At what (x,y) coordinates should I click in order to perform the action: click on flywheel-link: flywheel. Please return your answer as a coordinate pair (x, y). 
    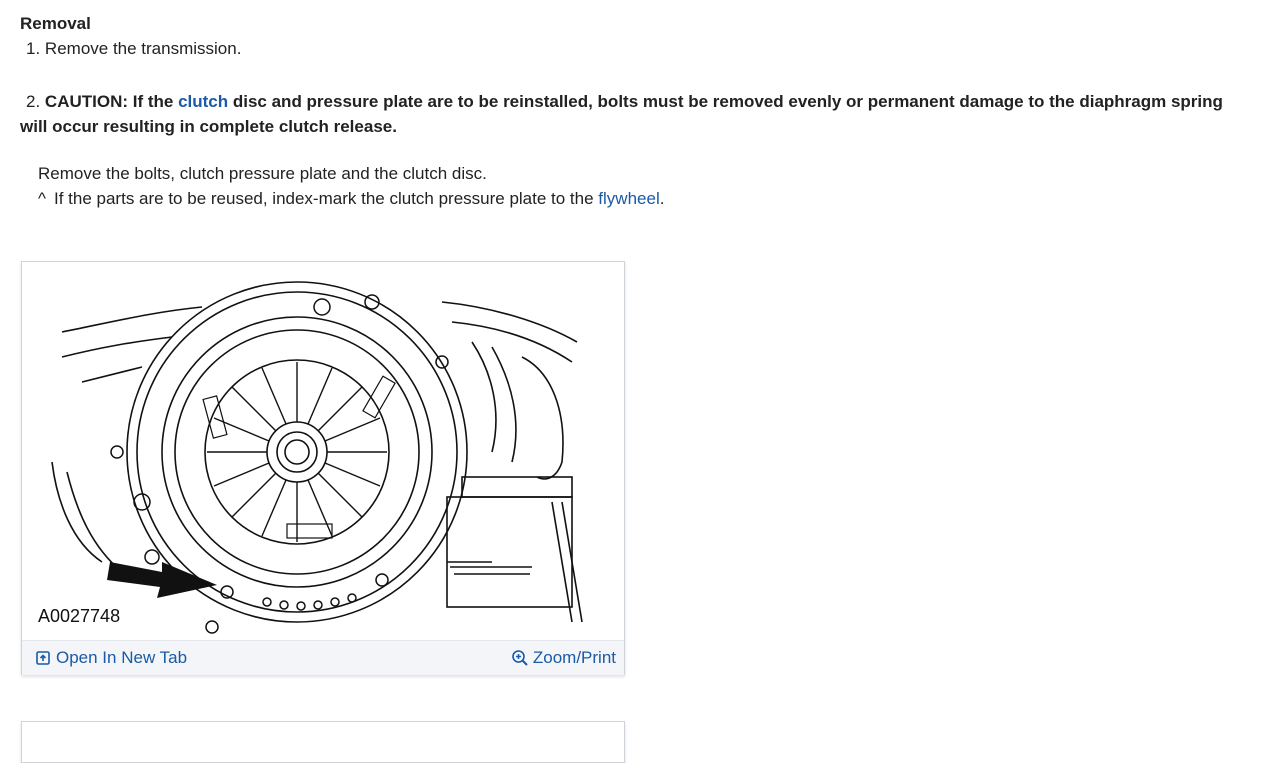
    Looking at the image, I should click on (628, 198).